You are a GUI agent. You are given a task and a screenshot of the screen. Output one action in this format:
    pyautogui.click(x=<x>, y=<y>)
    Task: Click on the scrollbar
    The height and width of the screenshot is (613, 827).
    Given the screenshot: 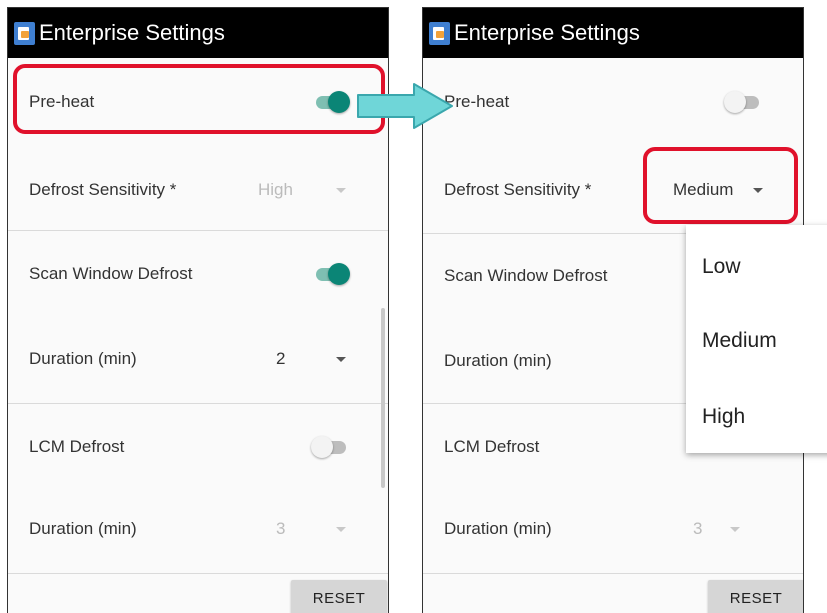 What is the action you would take?
    pyautogui.click(x=383, y=398)
    